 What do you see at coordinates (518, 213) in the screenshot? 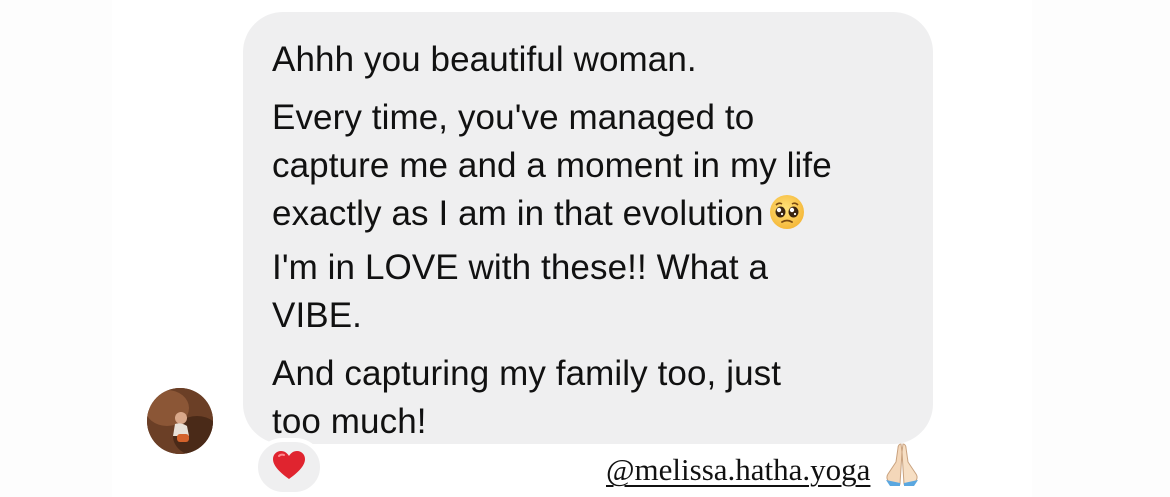
I see `message-line: exactly as I am in that evolution` at bounding box center [518, 213].